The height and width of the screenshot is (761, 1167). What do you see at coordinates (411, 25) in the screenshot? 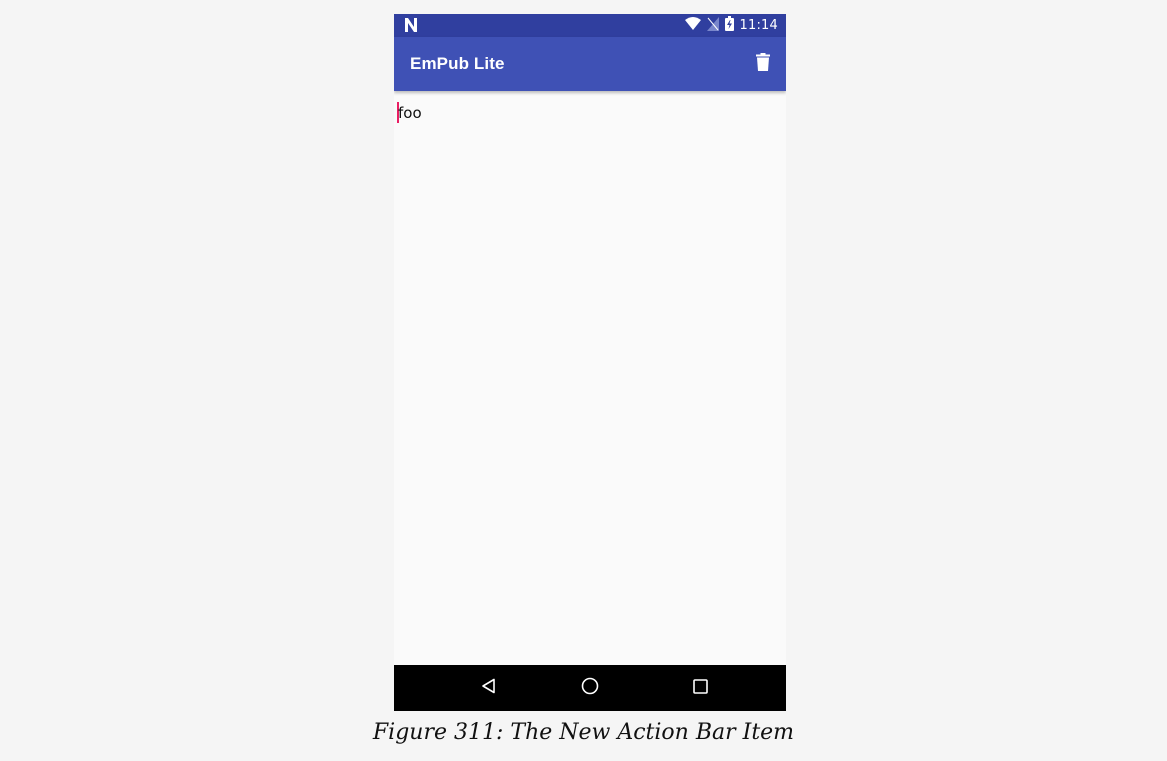
I see `notification-n-icon` at bounding box center [411, 25].